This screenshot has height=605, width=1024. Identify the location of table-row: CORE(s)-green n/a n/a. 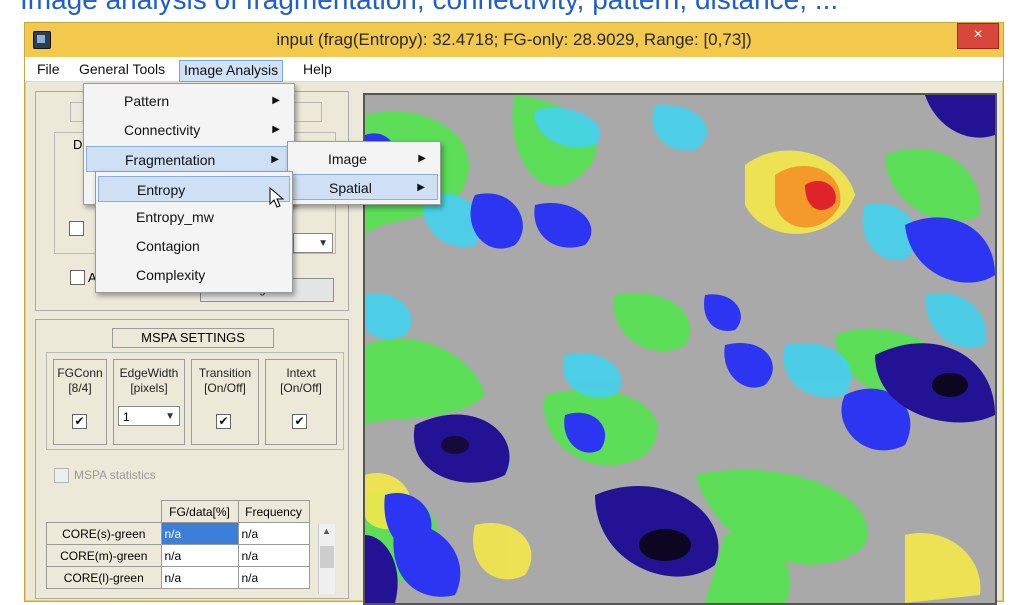
(178, 533).